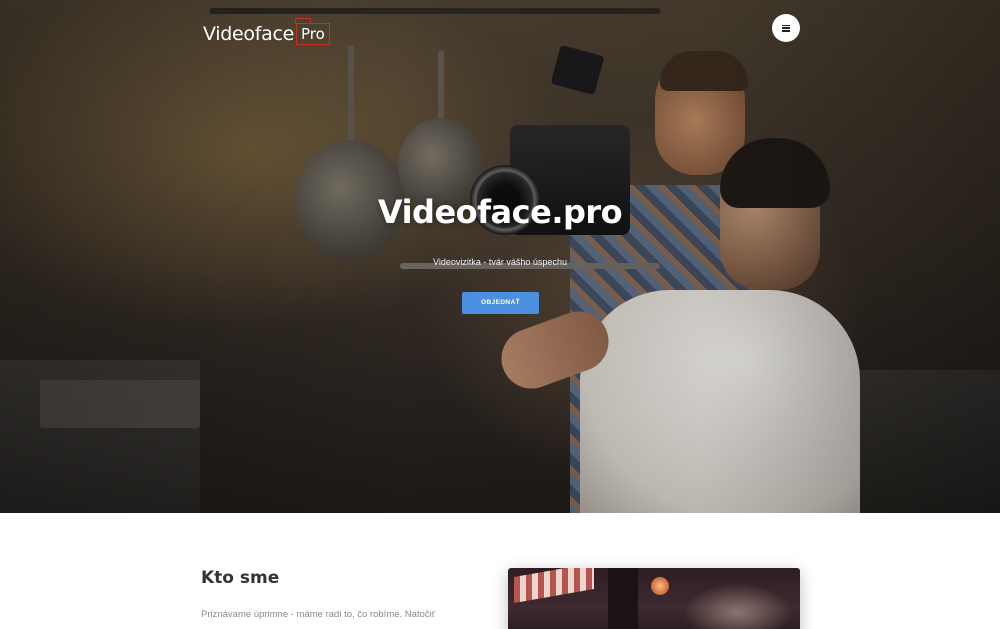  What do you see at coordinates (500, 262) in the screenshot?
I see `hero-subtitle: Videovizitka - tvár vášho úspechu` at bounding box center [500, 262].